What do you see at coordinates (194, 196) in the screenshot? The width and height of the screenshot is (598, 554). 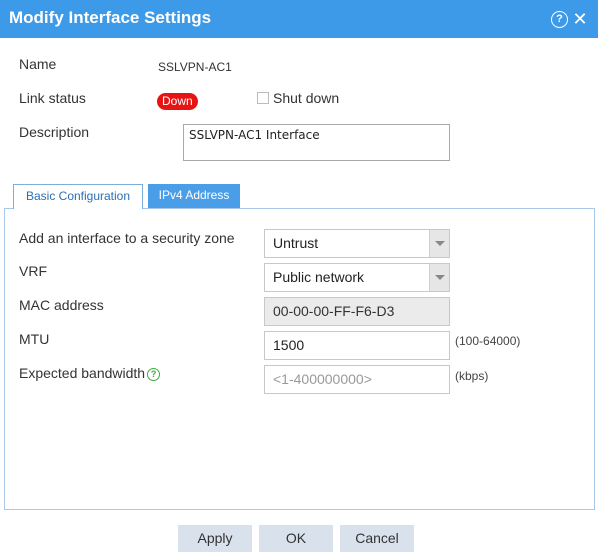 I see `tab-ipv4-address: IPv4 Address` at bounding box center [194, 196].